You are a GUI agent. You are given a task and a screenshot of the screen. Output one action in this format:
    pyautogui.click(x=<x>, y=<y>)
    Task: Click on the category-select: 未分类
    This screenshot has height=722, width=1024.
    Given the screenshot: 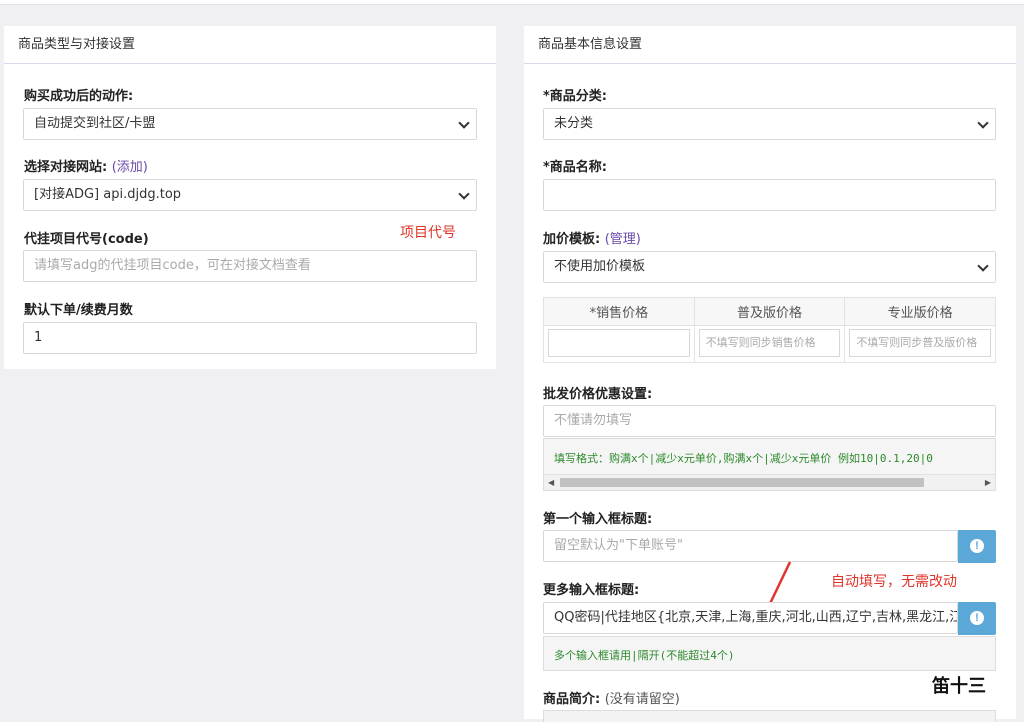 What is the action you would take?
    pyautogui.click(x=769, y=124)
    